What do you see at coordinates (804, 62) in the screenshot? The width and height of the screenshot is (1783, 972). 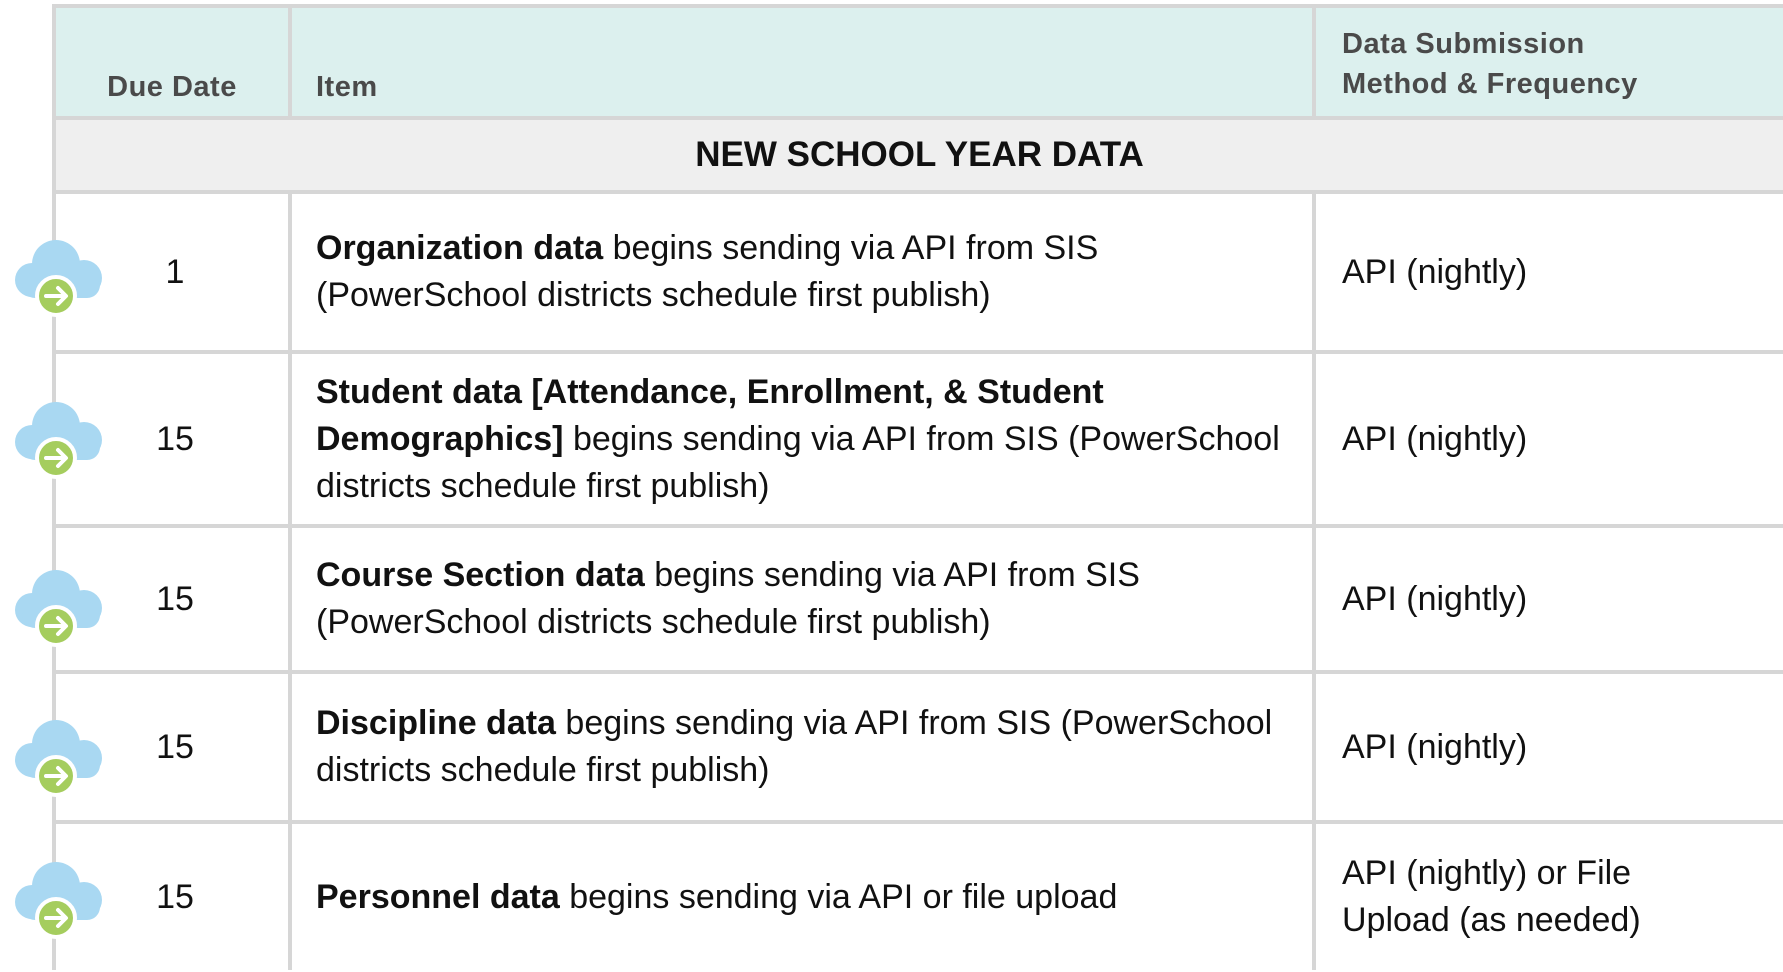 I see `header-item: Item` at bounding box center [804, 62].